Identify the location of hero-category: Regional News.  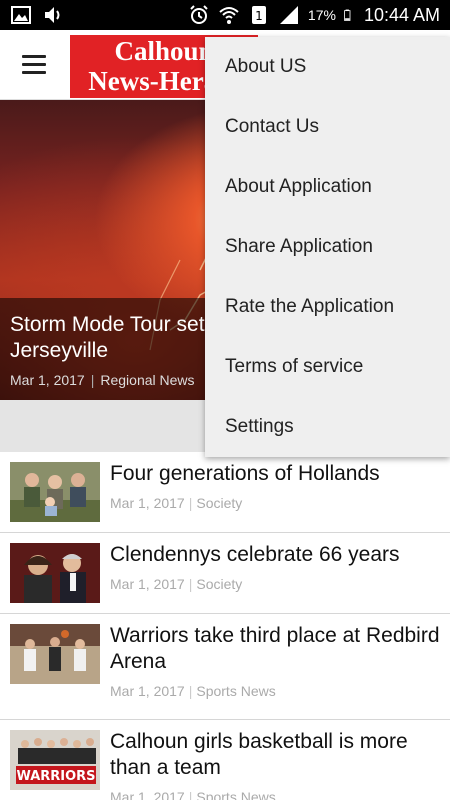
(147, 380).